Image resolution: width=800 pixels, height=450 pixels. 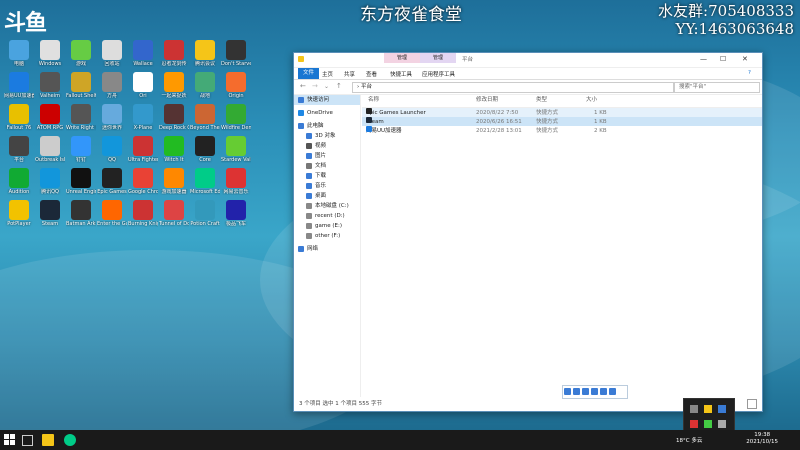 What do you see at coordinates (174, 53) in the screenshot?
I see `desktop-icon: 忍者龙剑传` at bounding box center [174, 53].